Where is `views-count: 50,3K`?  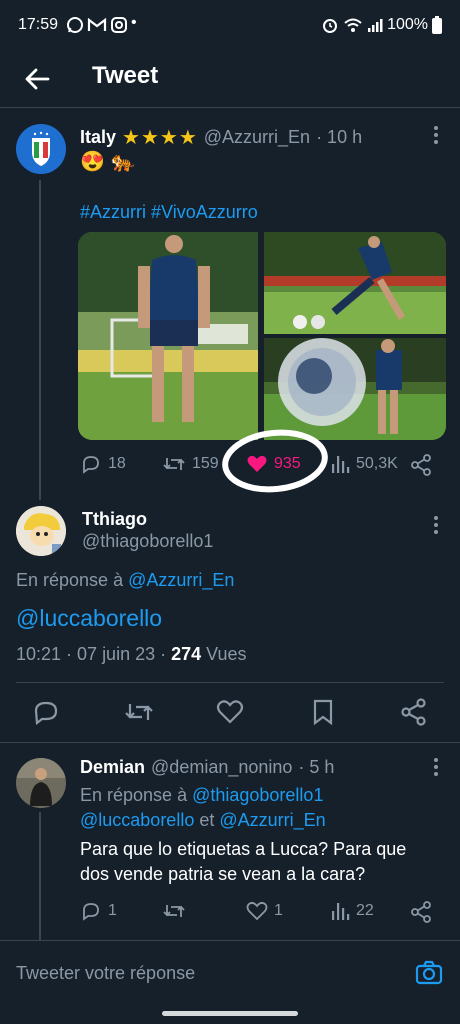
views-count: 50,3K is located at coordinates (377, 463).